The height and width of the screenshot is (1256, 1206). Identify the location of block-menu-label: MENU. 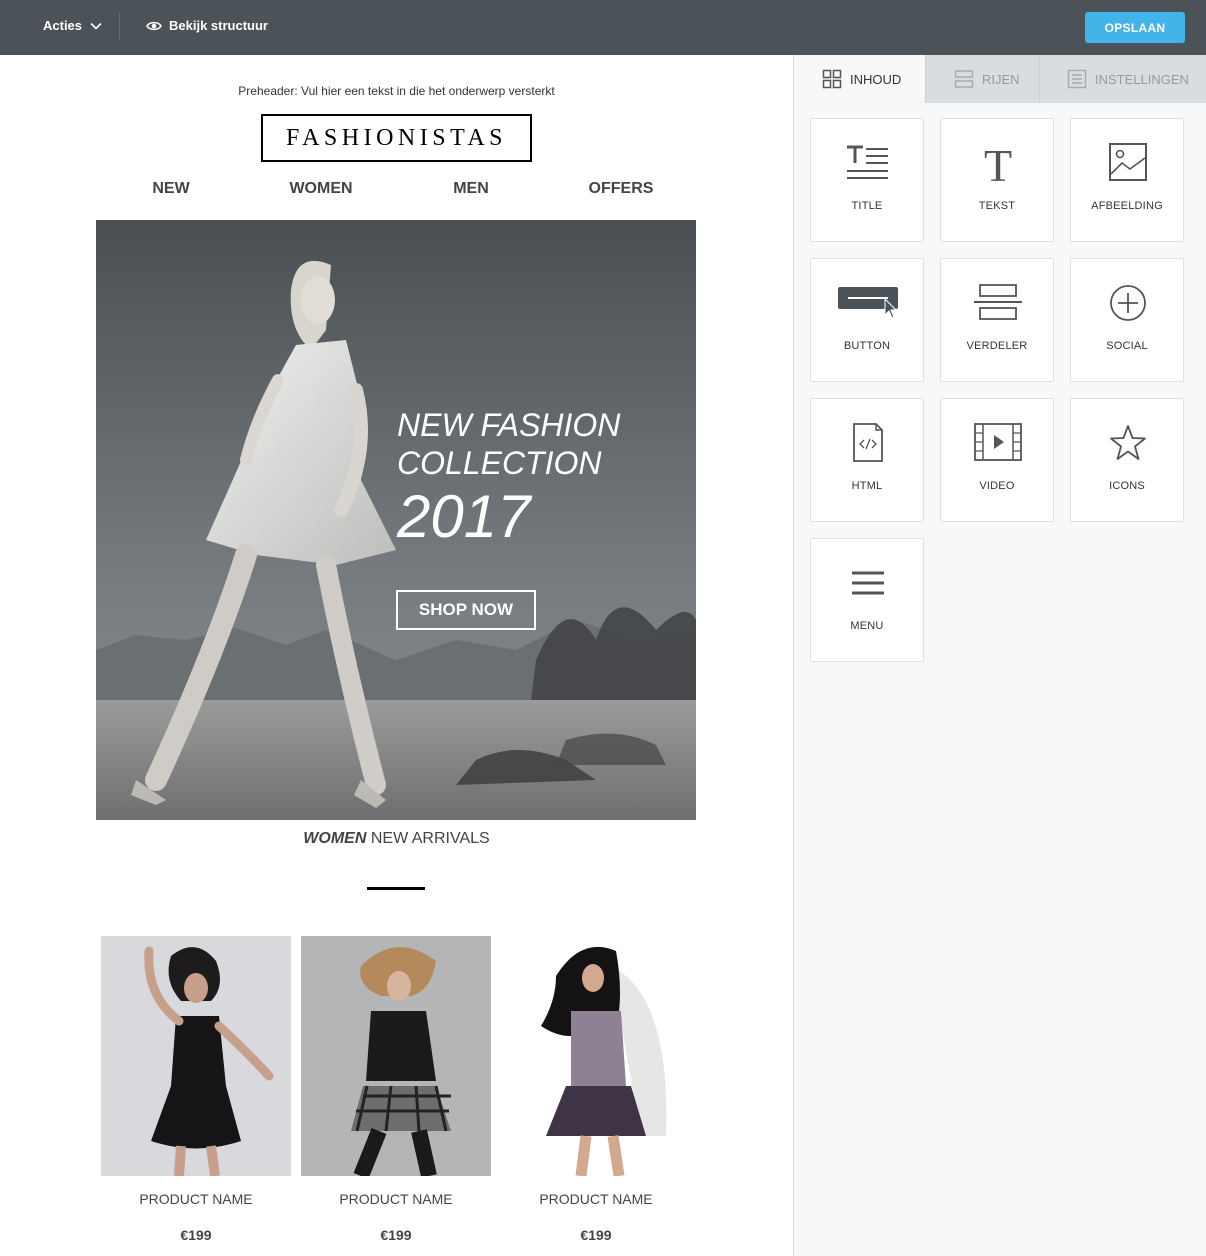
(867, 626).